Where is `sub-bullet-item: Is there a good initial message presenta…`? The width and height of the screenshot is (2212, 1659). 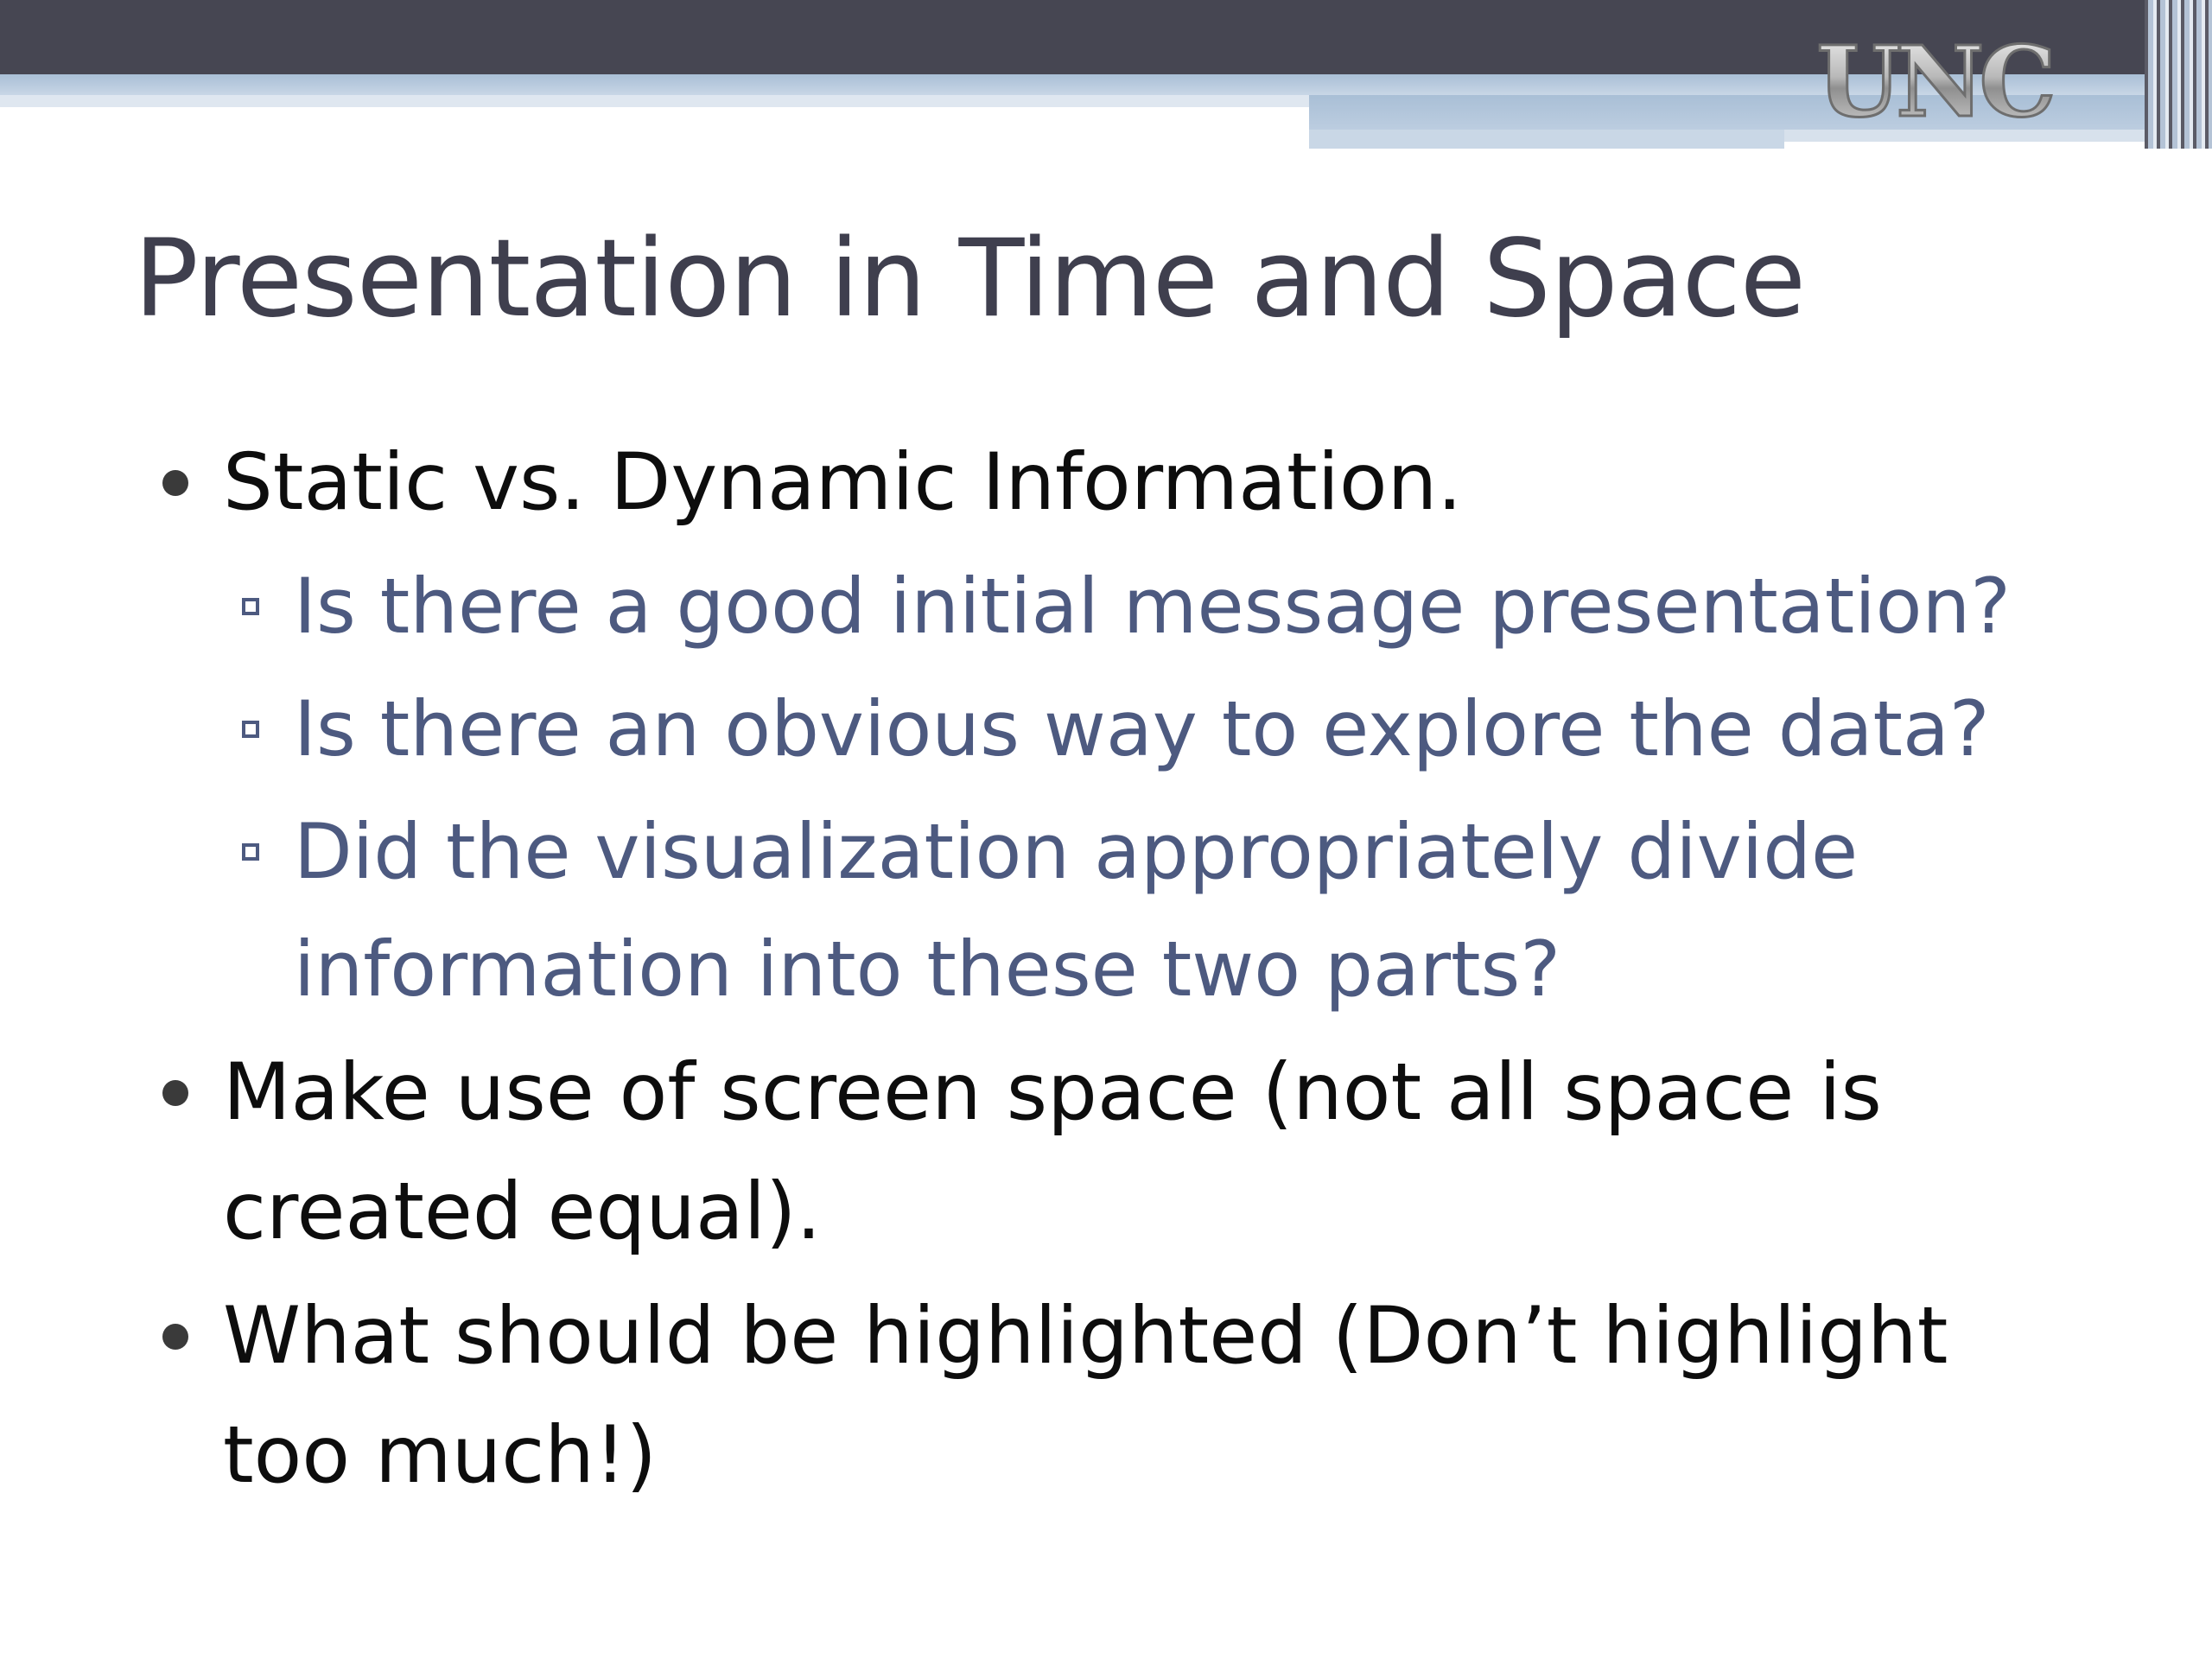
sub-bullet-item: Is there a good initial message presenta… is located at coordinates (1071, 606).